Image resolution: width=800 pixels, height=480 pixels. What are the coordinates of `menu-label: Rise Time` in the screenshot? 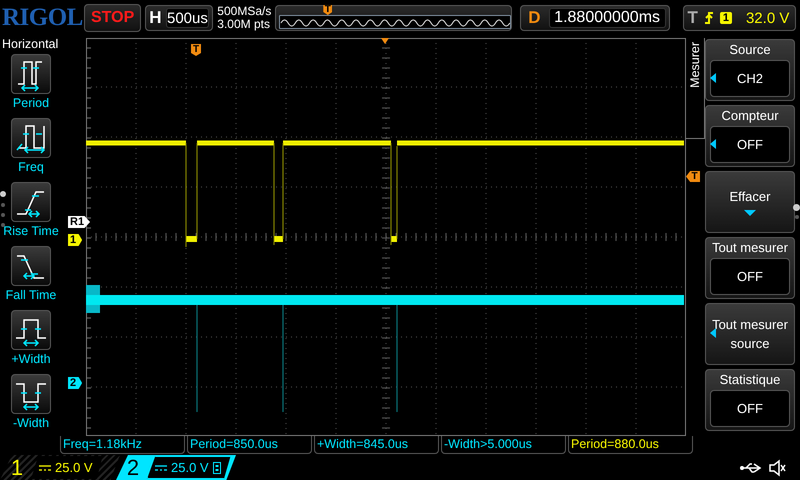 It's located at (31, 231).